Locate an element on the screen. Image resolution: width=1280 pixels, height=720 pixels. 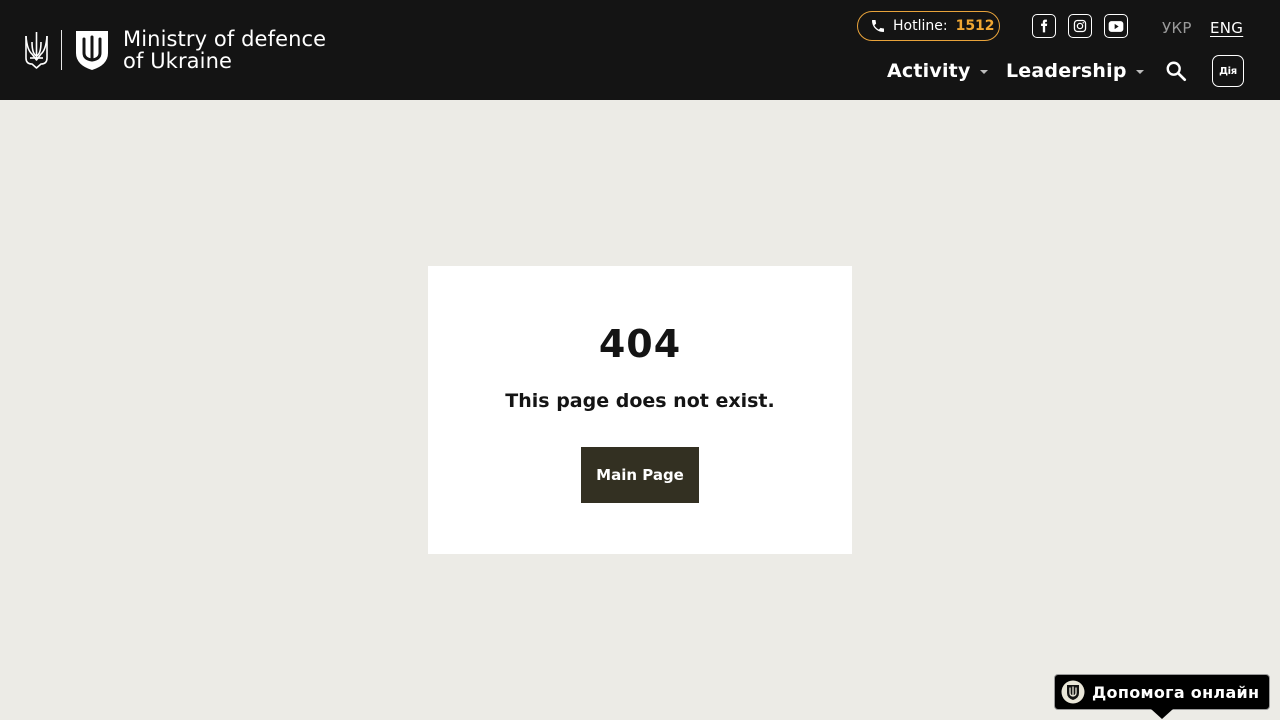
main-page-button: Main Page is located at coordinates (640, 475).